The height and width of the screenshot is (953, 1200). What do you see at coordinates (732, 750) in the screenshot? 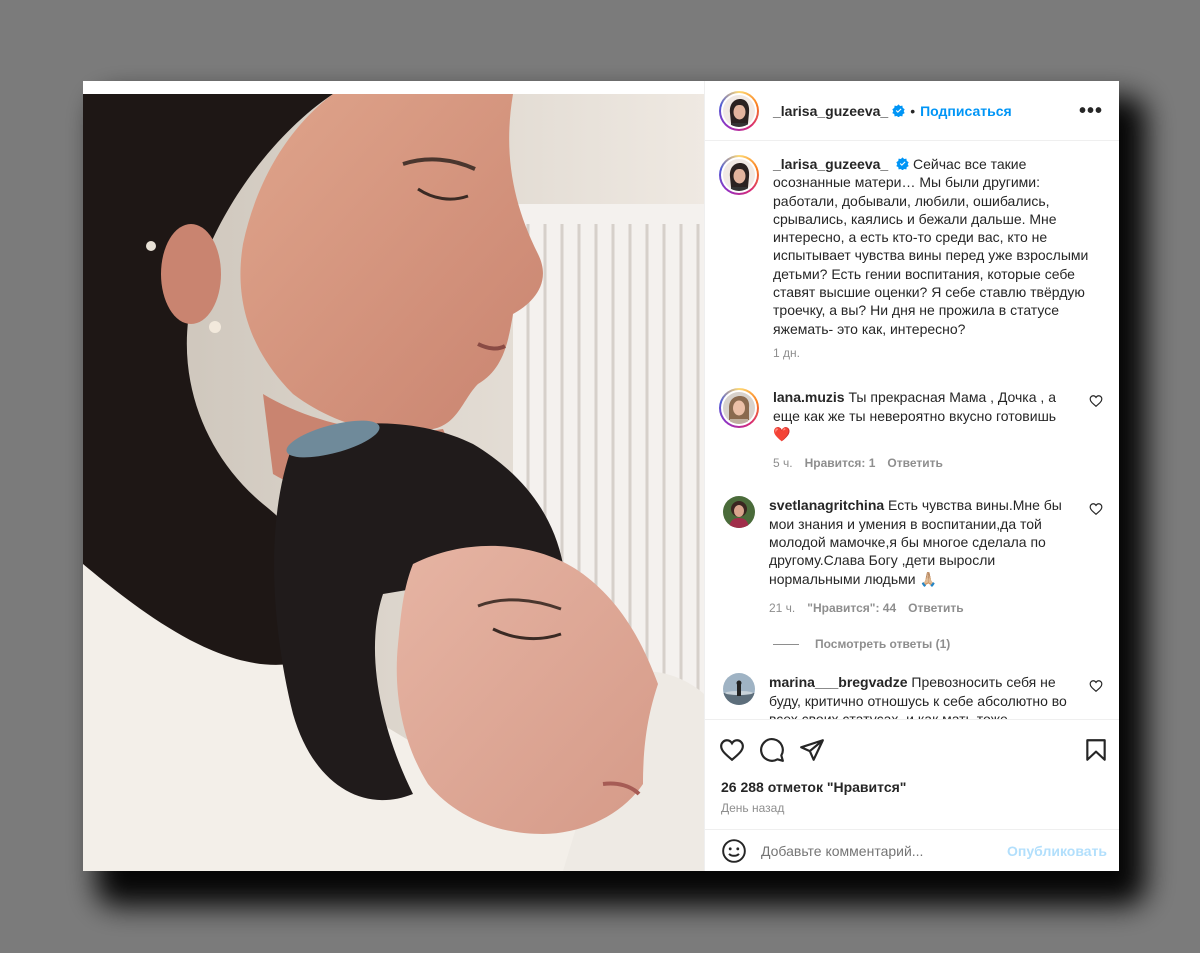
I see `heart-icon` at bounding box center [732, 750].